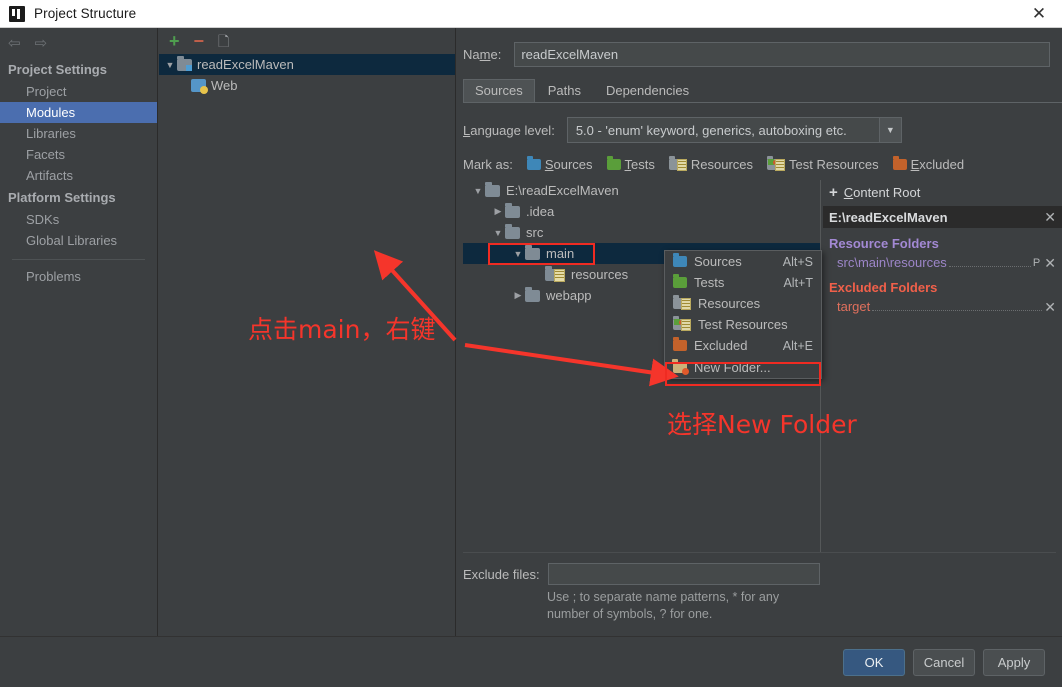 This screenshot has width=1062, height=687. I want to click on detail-tabs: Sources Paths Dependencies, so click(762, 91).